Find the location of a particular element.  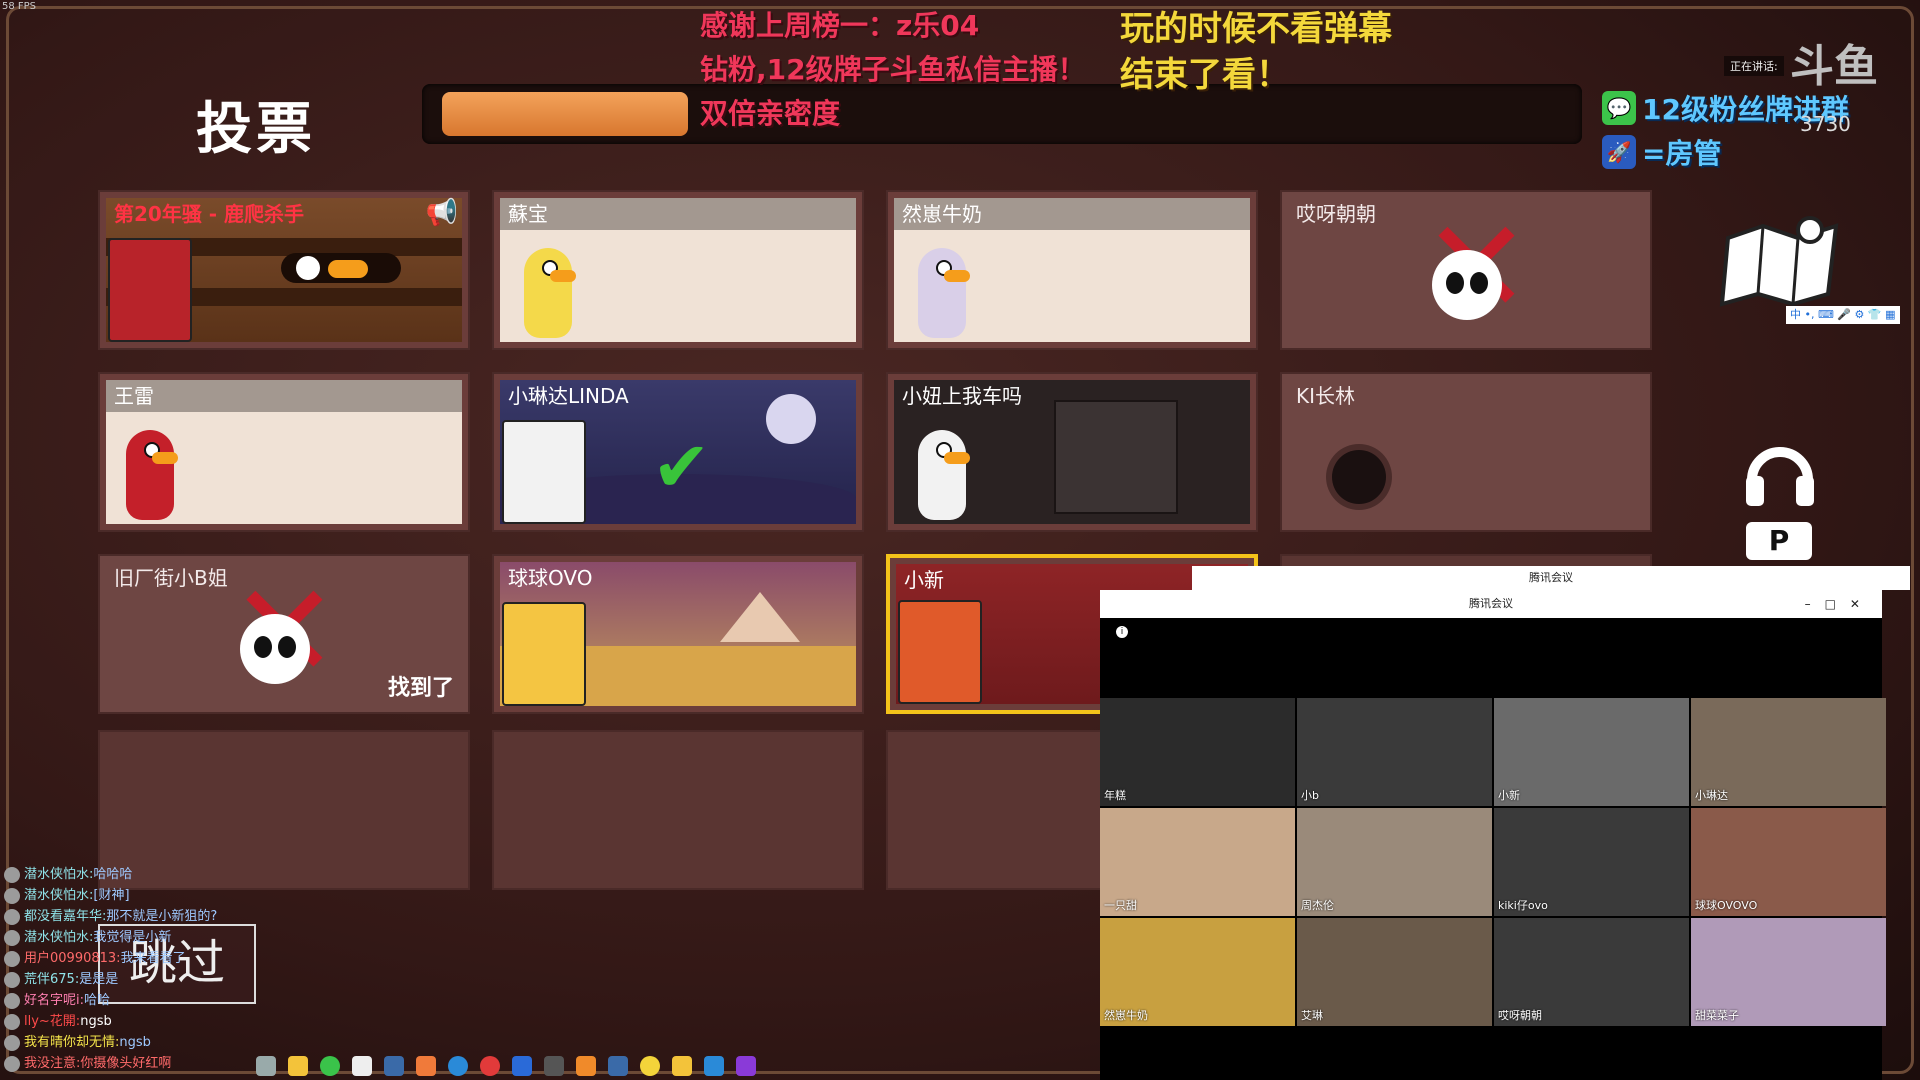

overlay-line: 双倍亲密度 is located at coordinates (770, 113).